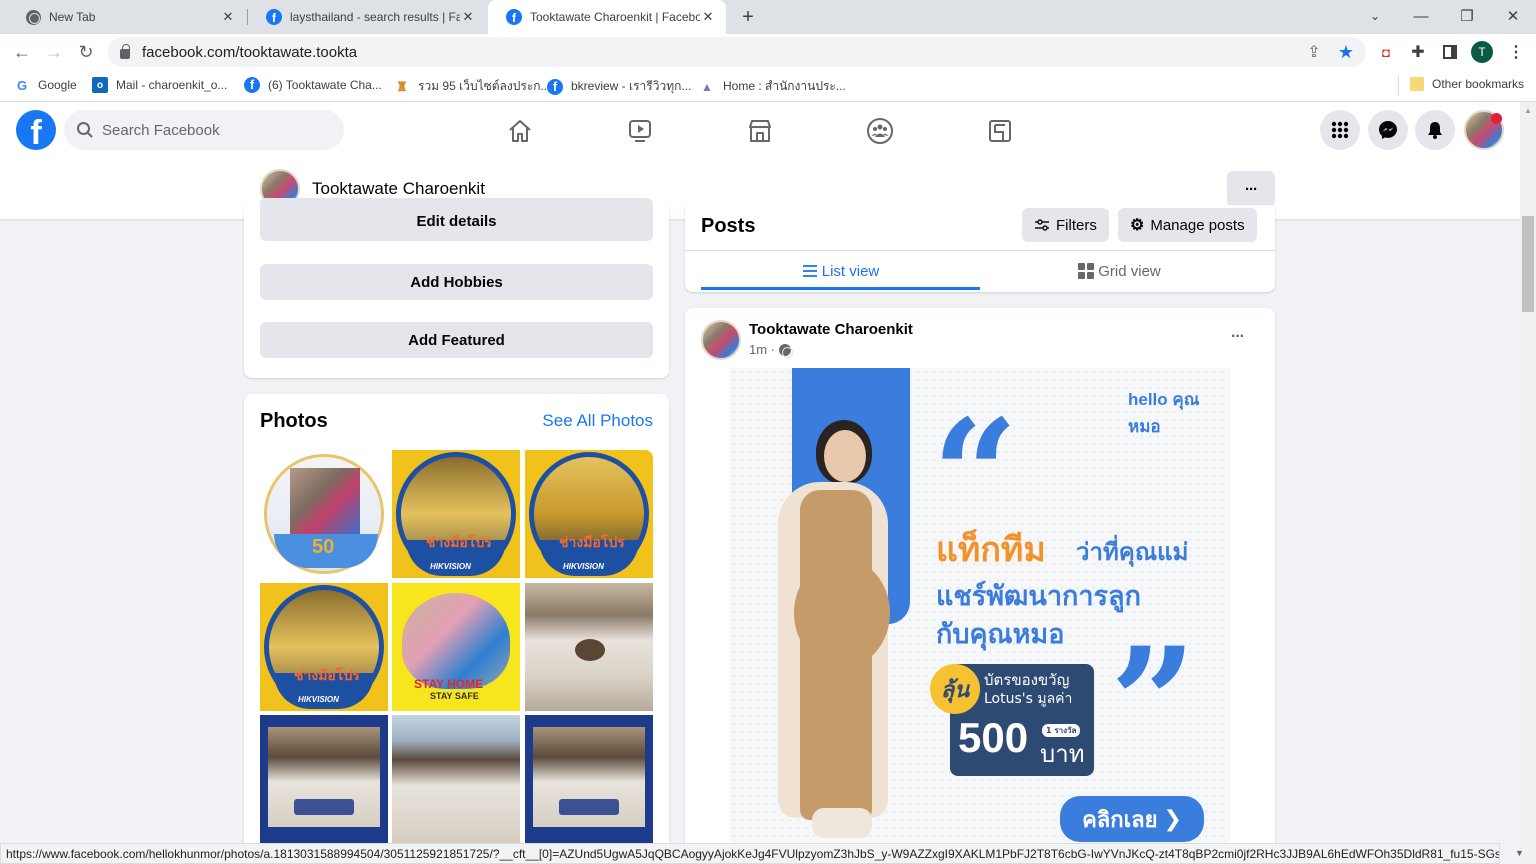  What do you see at coordinates (1467, 84) in the screenshot?
I see `other-bookmarks: Other bookmarks` at bounding box center [1467, 84].